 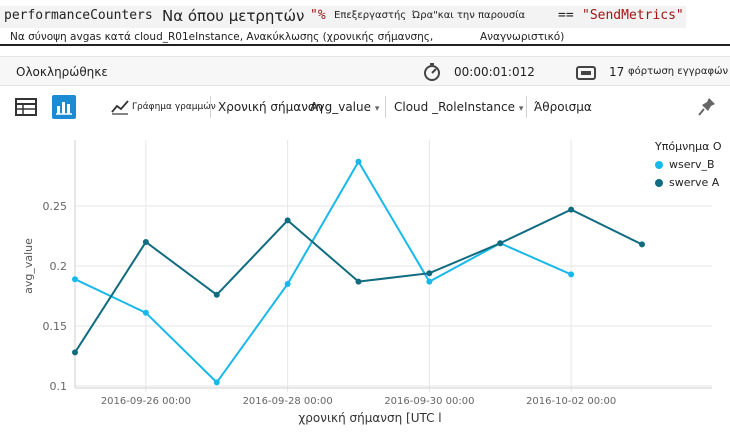 What do you see at coordinates (365, 45) in the screenshot?
I see `query-underline` at bounding box center [365, 45].